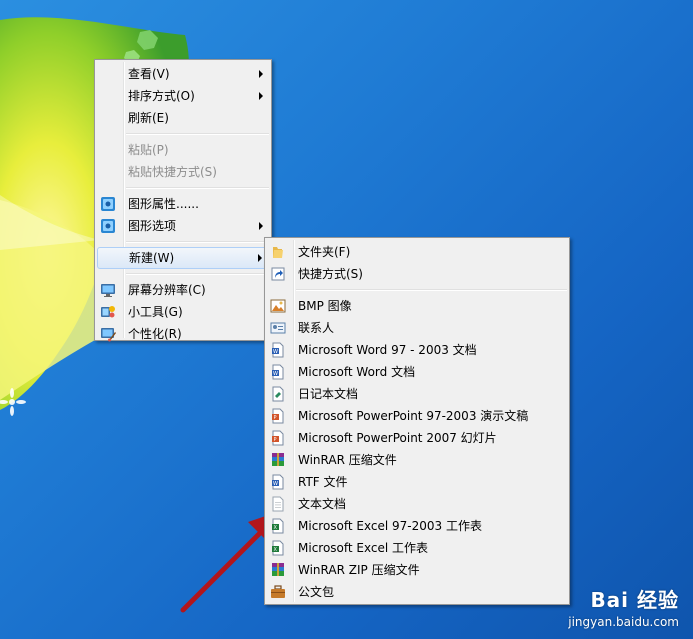  Describe the element at coordinates (108, 290) in the screenshot. I see `screen-resolution-icon` at that location.